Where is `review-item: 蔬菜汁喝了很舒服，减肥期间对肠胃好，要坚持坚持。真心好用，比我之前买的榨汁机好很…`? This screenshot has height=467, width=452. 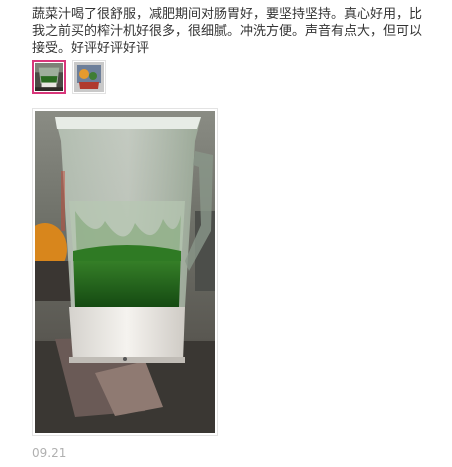
review-item: 蔬菜汁喝了很舒服，减肥期间对肠胃好，要坚持坚持。真心好用，比我之前买的榨汁机好很… is located at coordinates (227, 31).